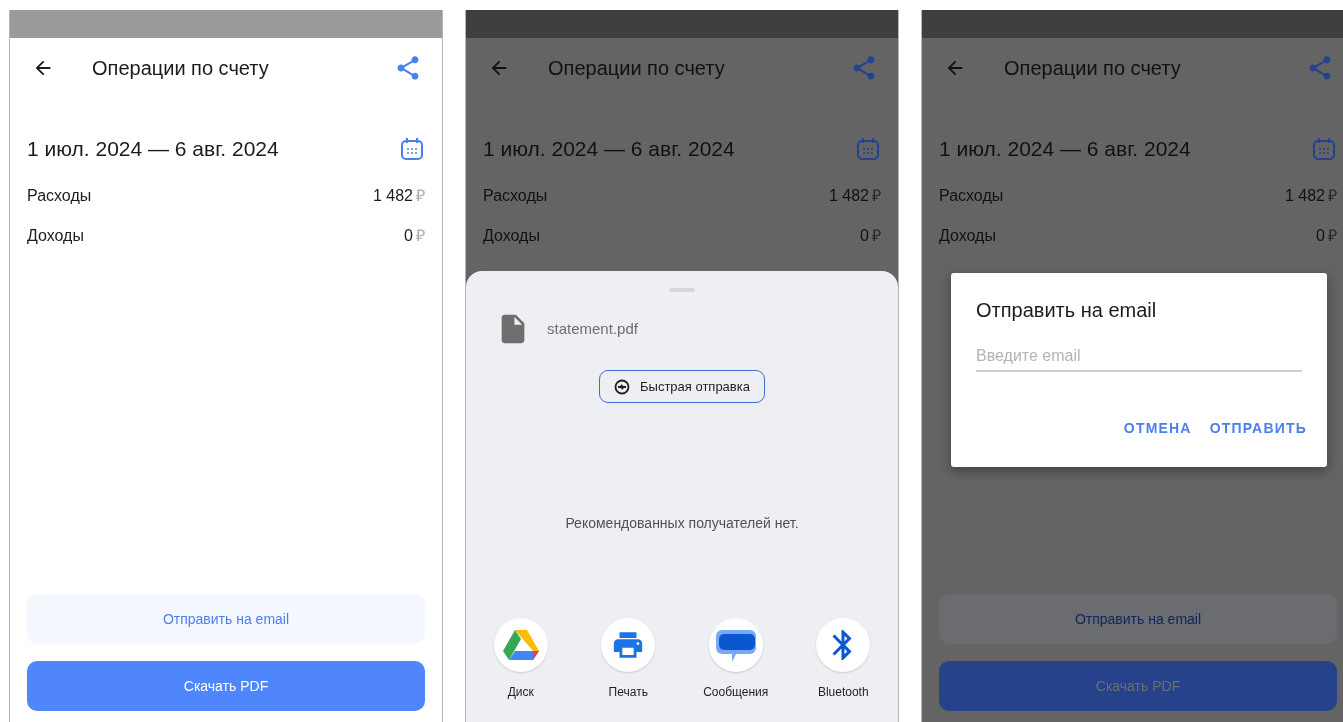 Image resolution: width=1343 pixels, height=722 pixels. I want to click on app-label: Bluetooth, so click(843, 692).